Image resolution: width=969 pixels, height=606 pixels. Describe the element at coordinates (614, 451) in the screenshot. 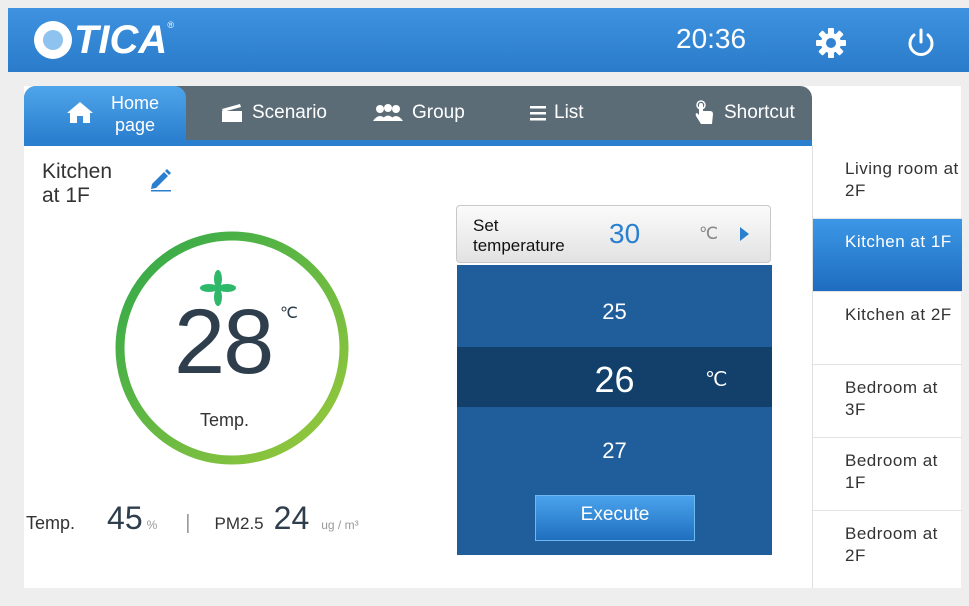

I see `picker-option: 27` at that location.